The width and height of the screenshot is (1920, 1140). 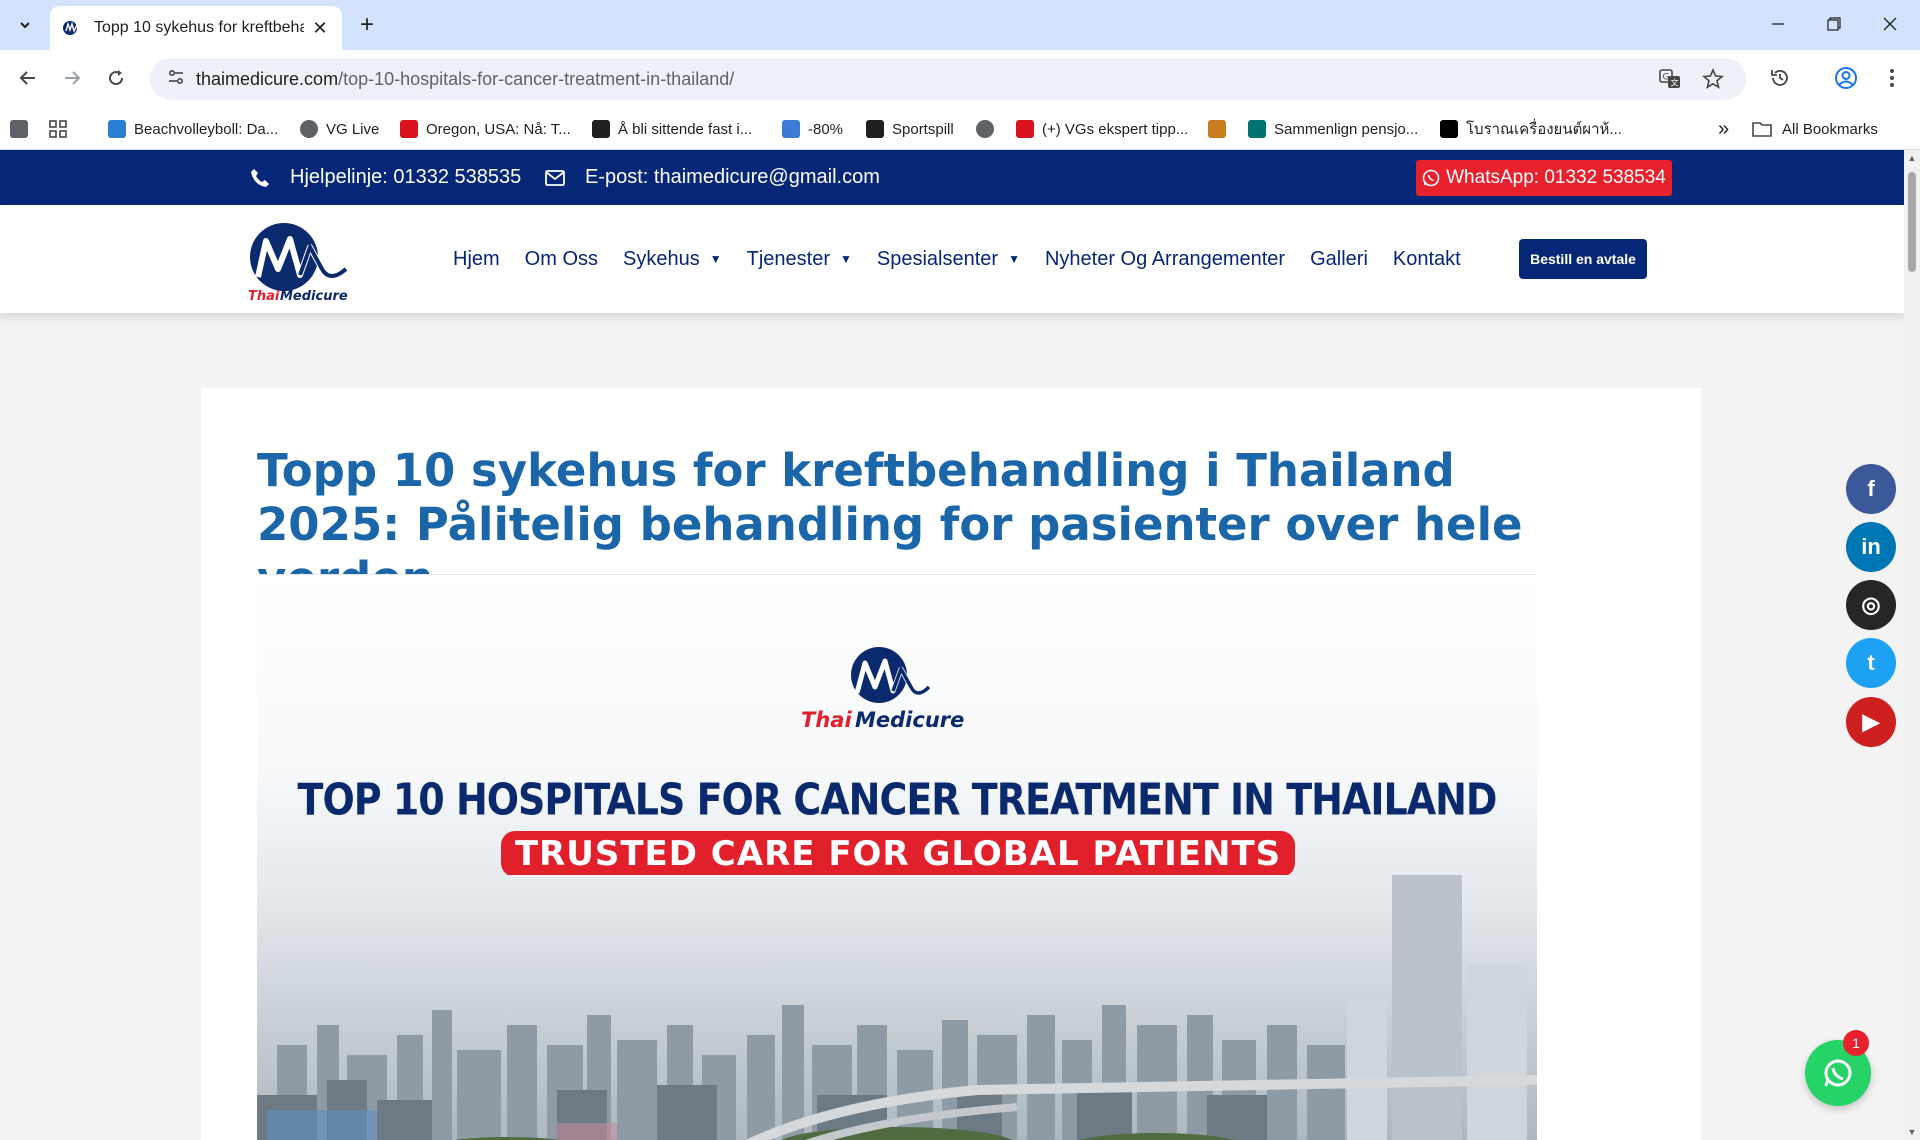 What do you see at coordinates (1713, 79) in the screenshot?
I see `bookmark-star-icon` at bounding box center [1713, 79].